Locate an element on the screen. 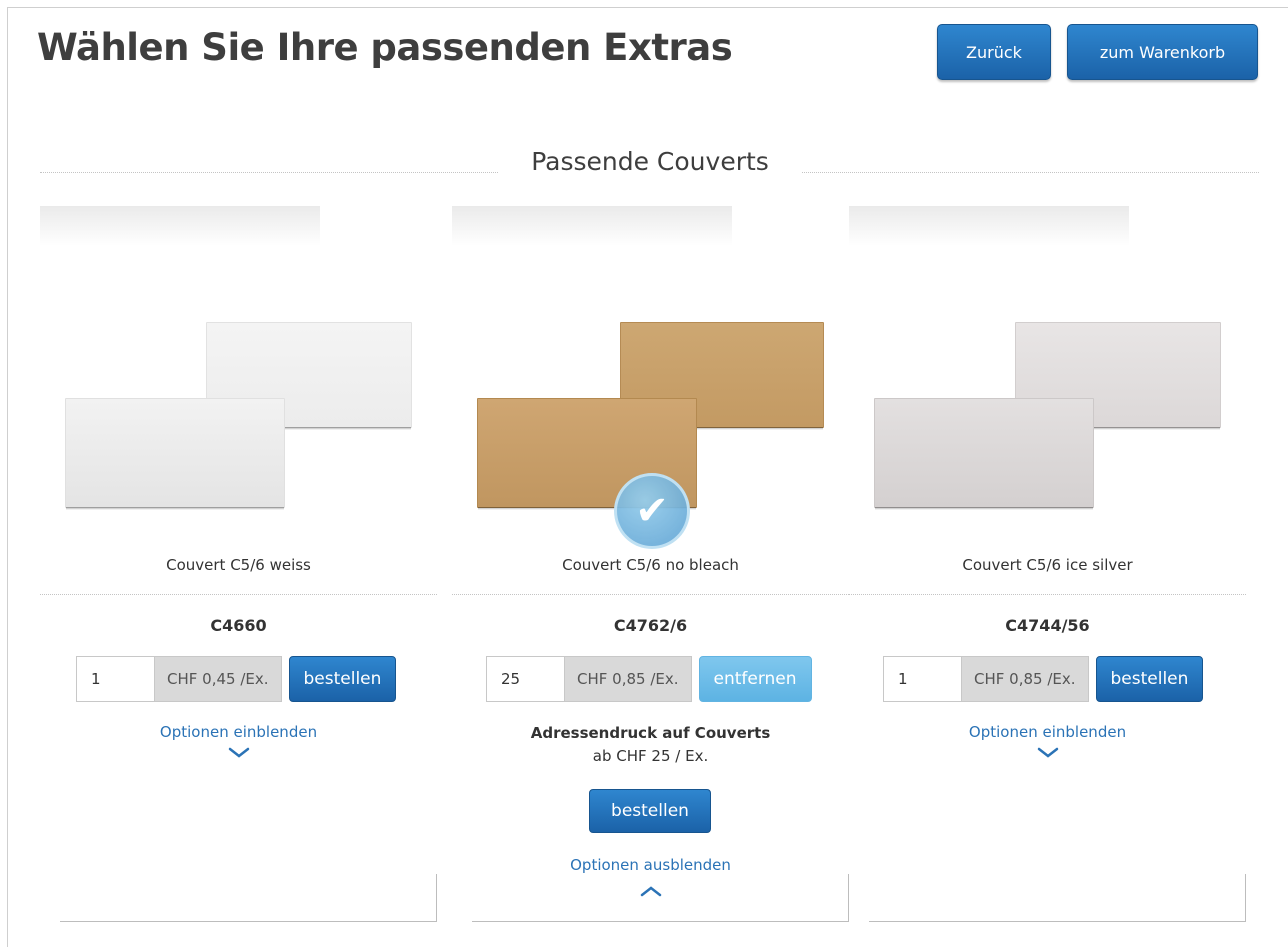 This screenshot has width=1288, height=947. product-sku: C4762/6 is located at coordinates (650, 625).